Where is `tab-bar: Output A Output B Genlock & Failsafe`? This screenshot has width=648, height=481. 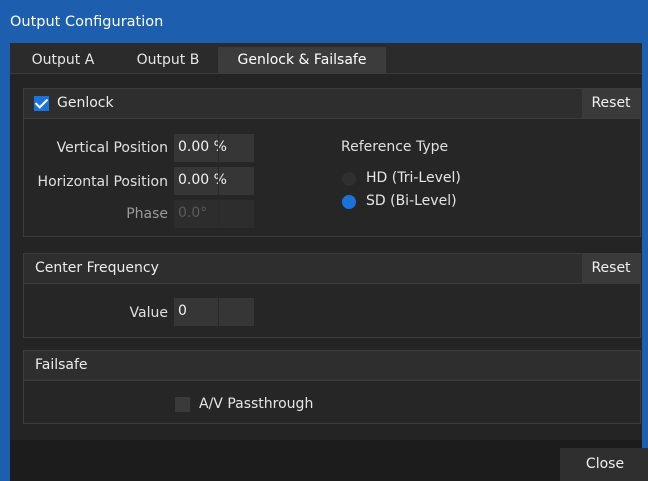
tab-bar: Output A Output B Genlock & Failsafe is located at coordinates (326, 58).